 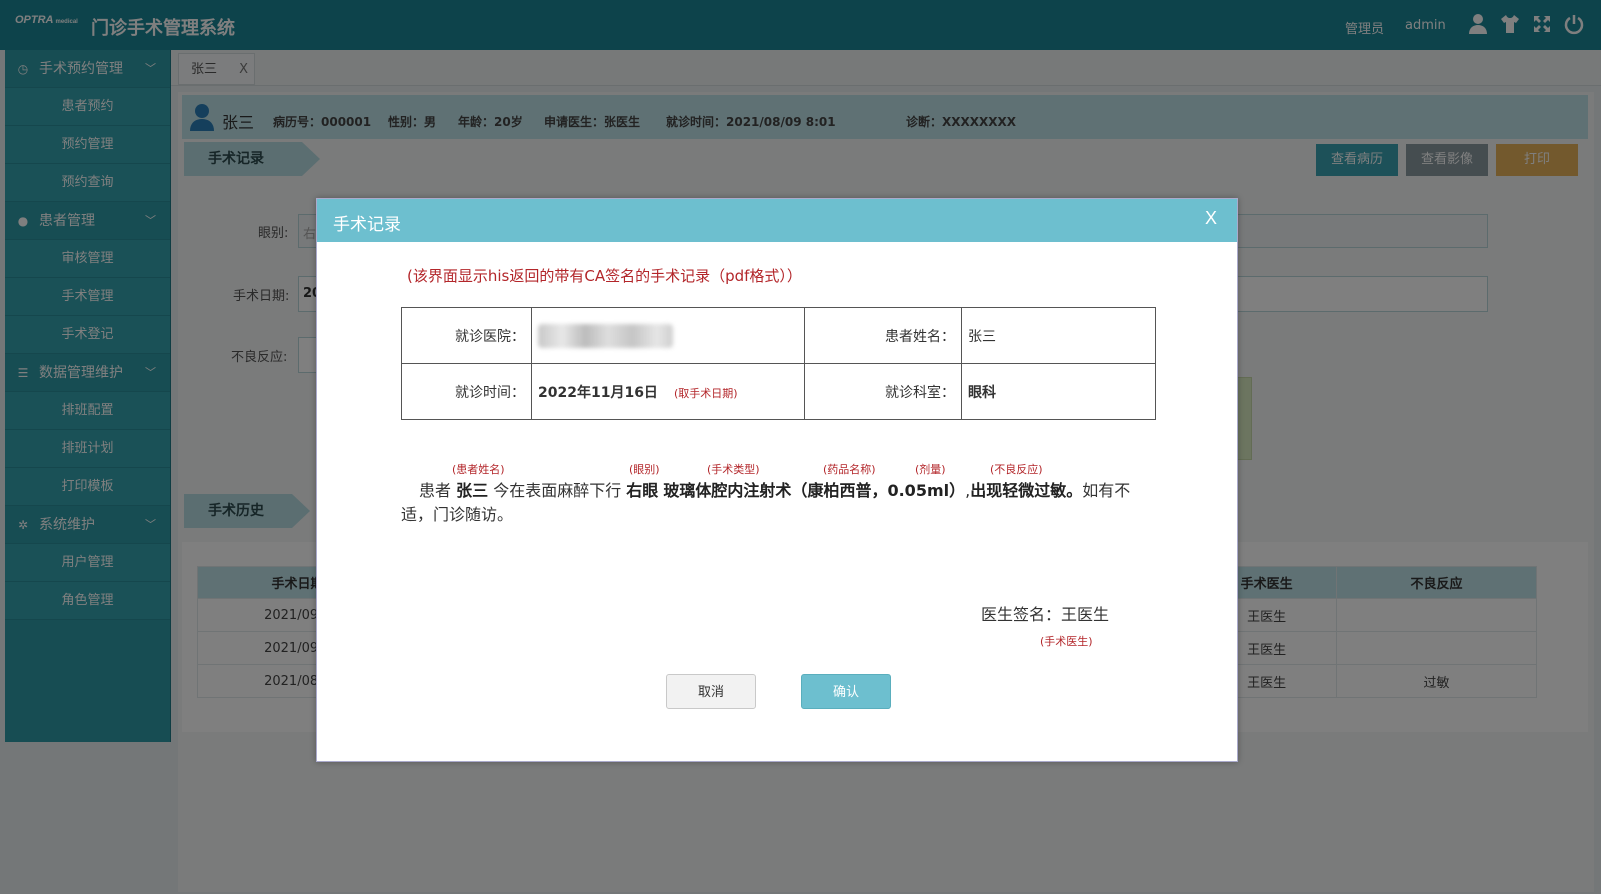 I want to click on record-type: 玻璃体腔内注射术, so click(x=727, y=490).